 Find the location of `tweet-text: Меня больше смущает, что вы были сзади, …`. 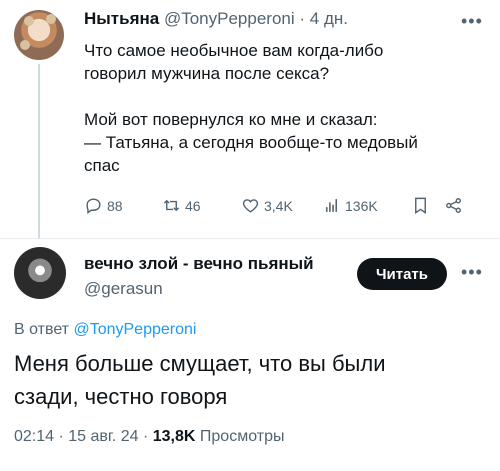

tweet-text: Меня больше смущает, что вы были сзади, … is located at coordinates (200, 380).